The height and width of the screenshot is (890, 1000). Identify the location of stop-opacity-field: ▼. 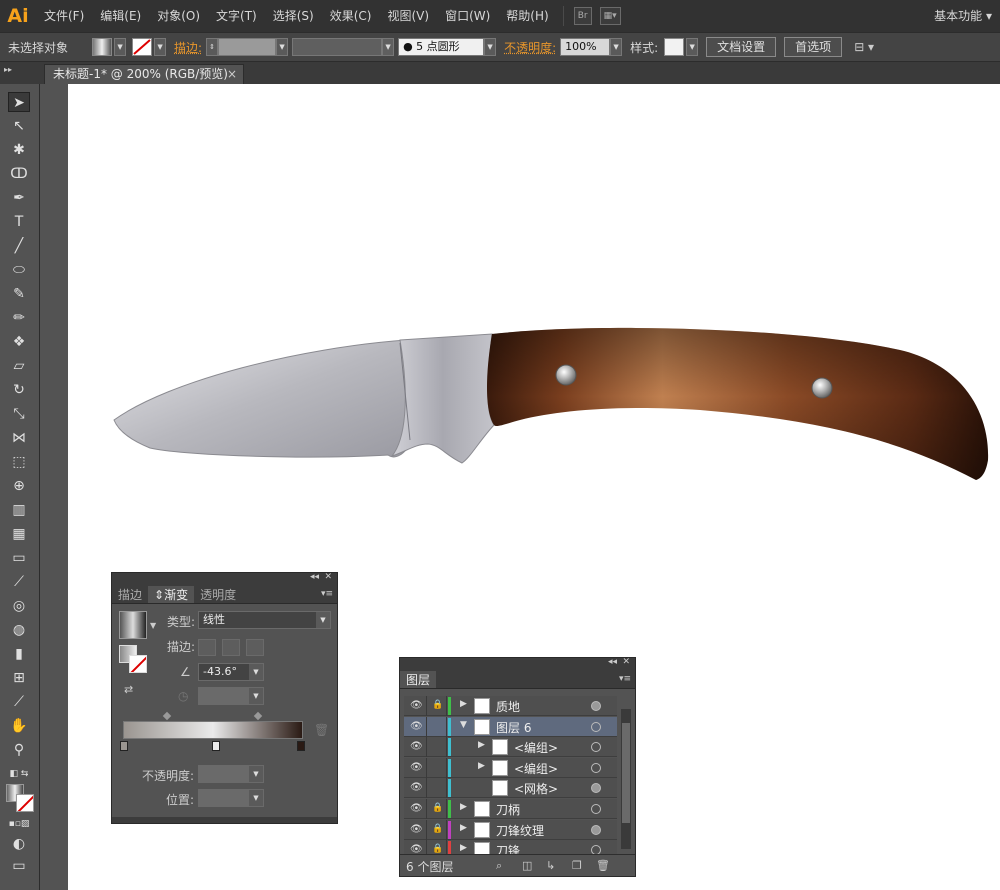
(231, 774).